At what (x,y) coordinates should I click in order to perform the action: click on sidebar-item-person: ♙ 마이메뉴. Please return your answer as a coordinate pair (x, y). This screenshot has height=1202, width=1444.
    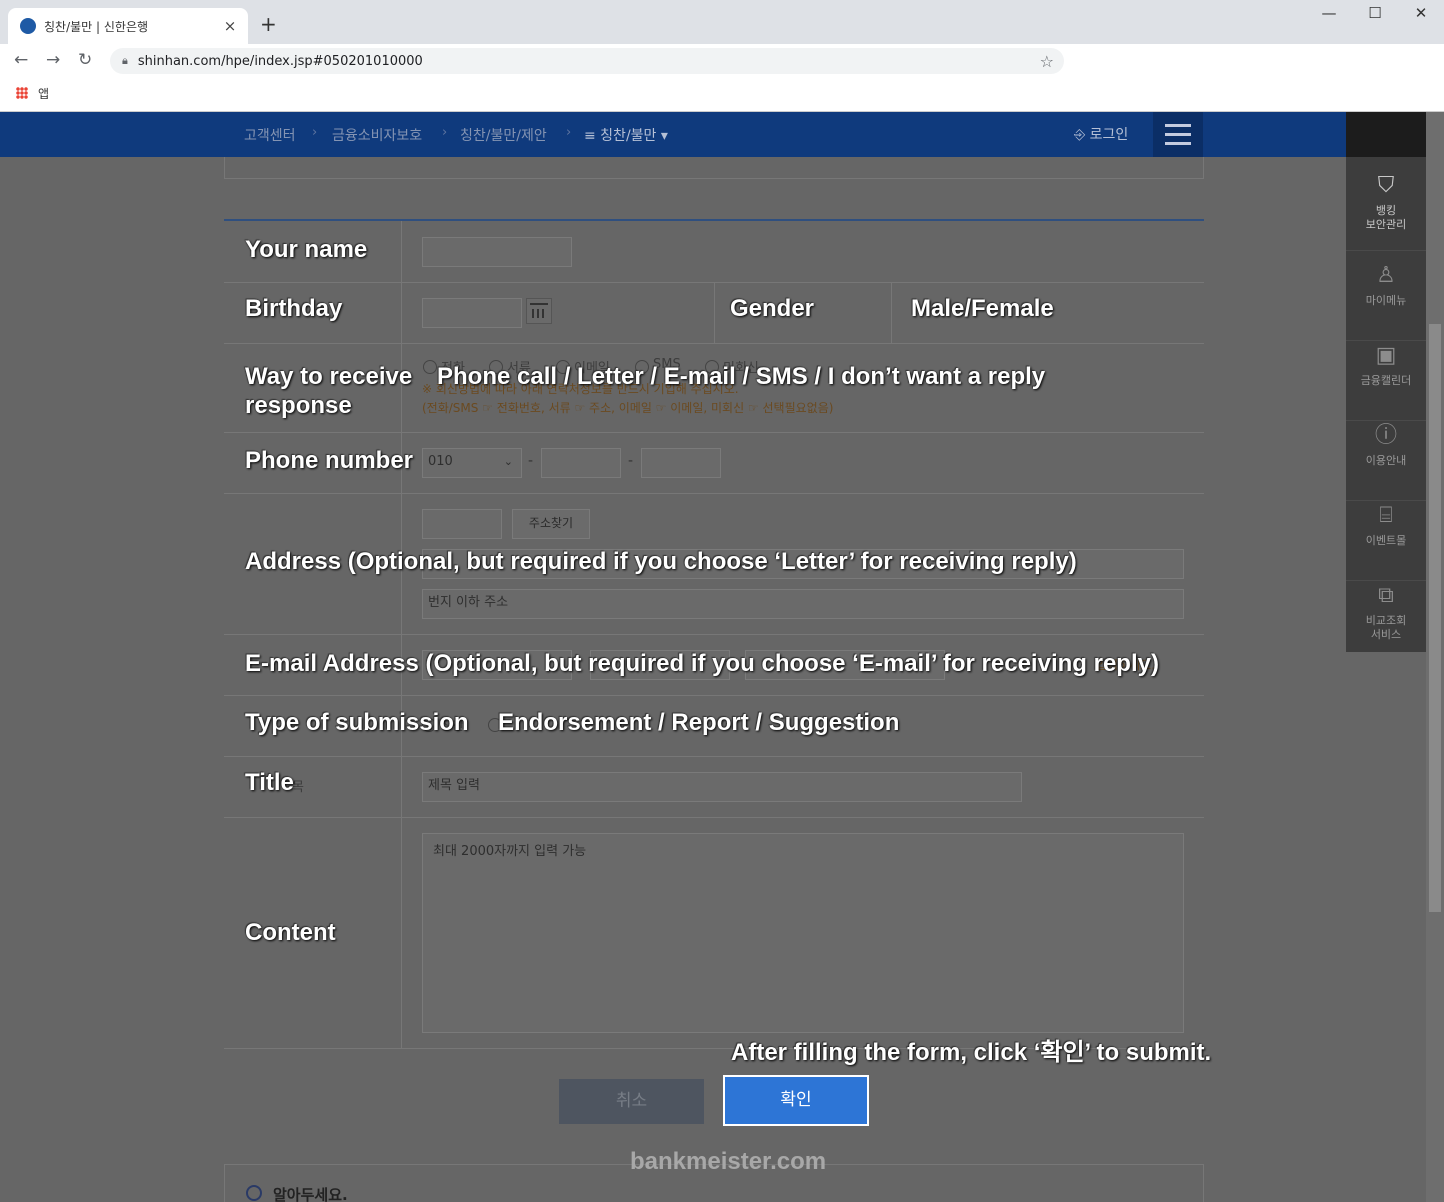
    Looking at the image, I should click on (1386, 285).